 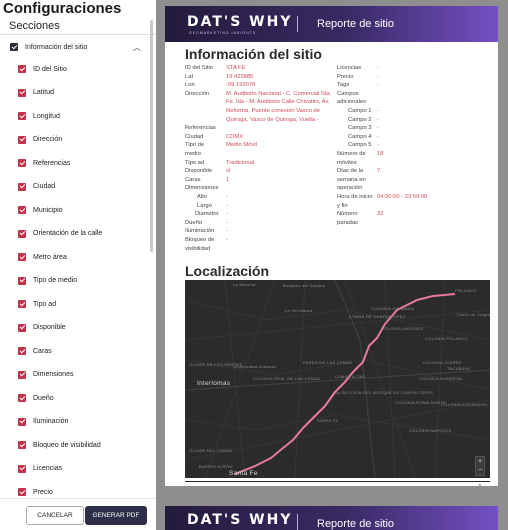 What do you see at coordinates (84, 187) in the screenshot?
I see `section-item: Ciudad` at bounding box center [84, 187].